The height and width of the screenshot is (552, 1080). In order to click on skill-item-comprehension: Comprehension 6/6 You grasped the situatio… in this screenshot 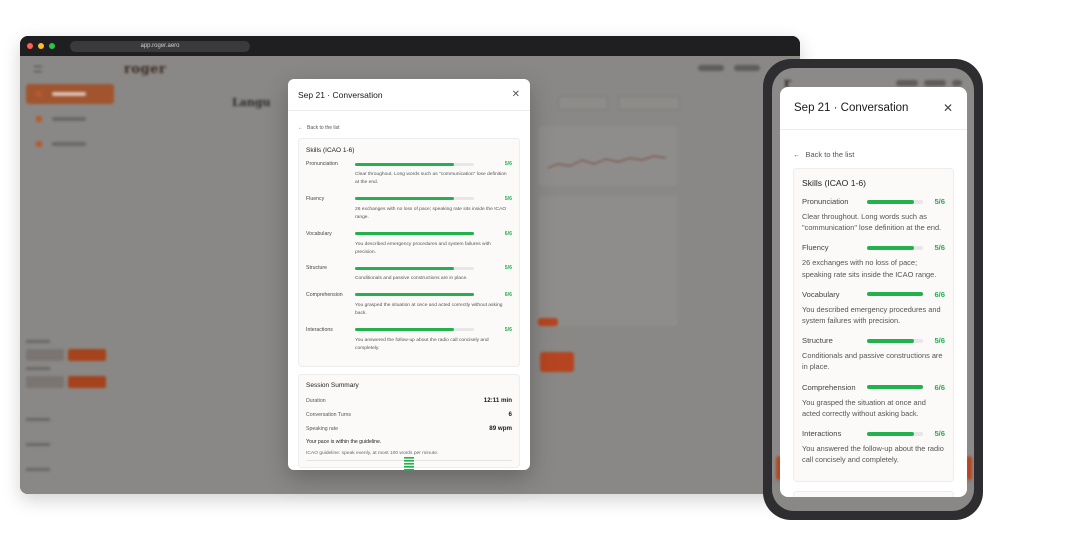, I will do `click(873, 401)`.